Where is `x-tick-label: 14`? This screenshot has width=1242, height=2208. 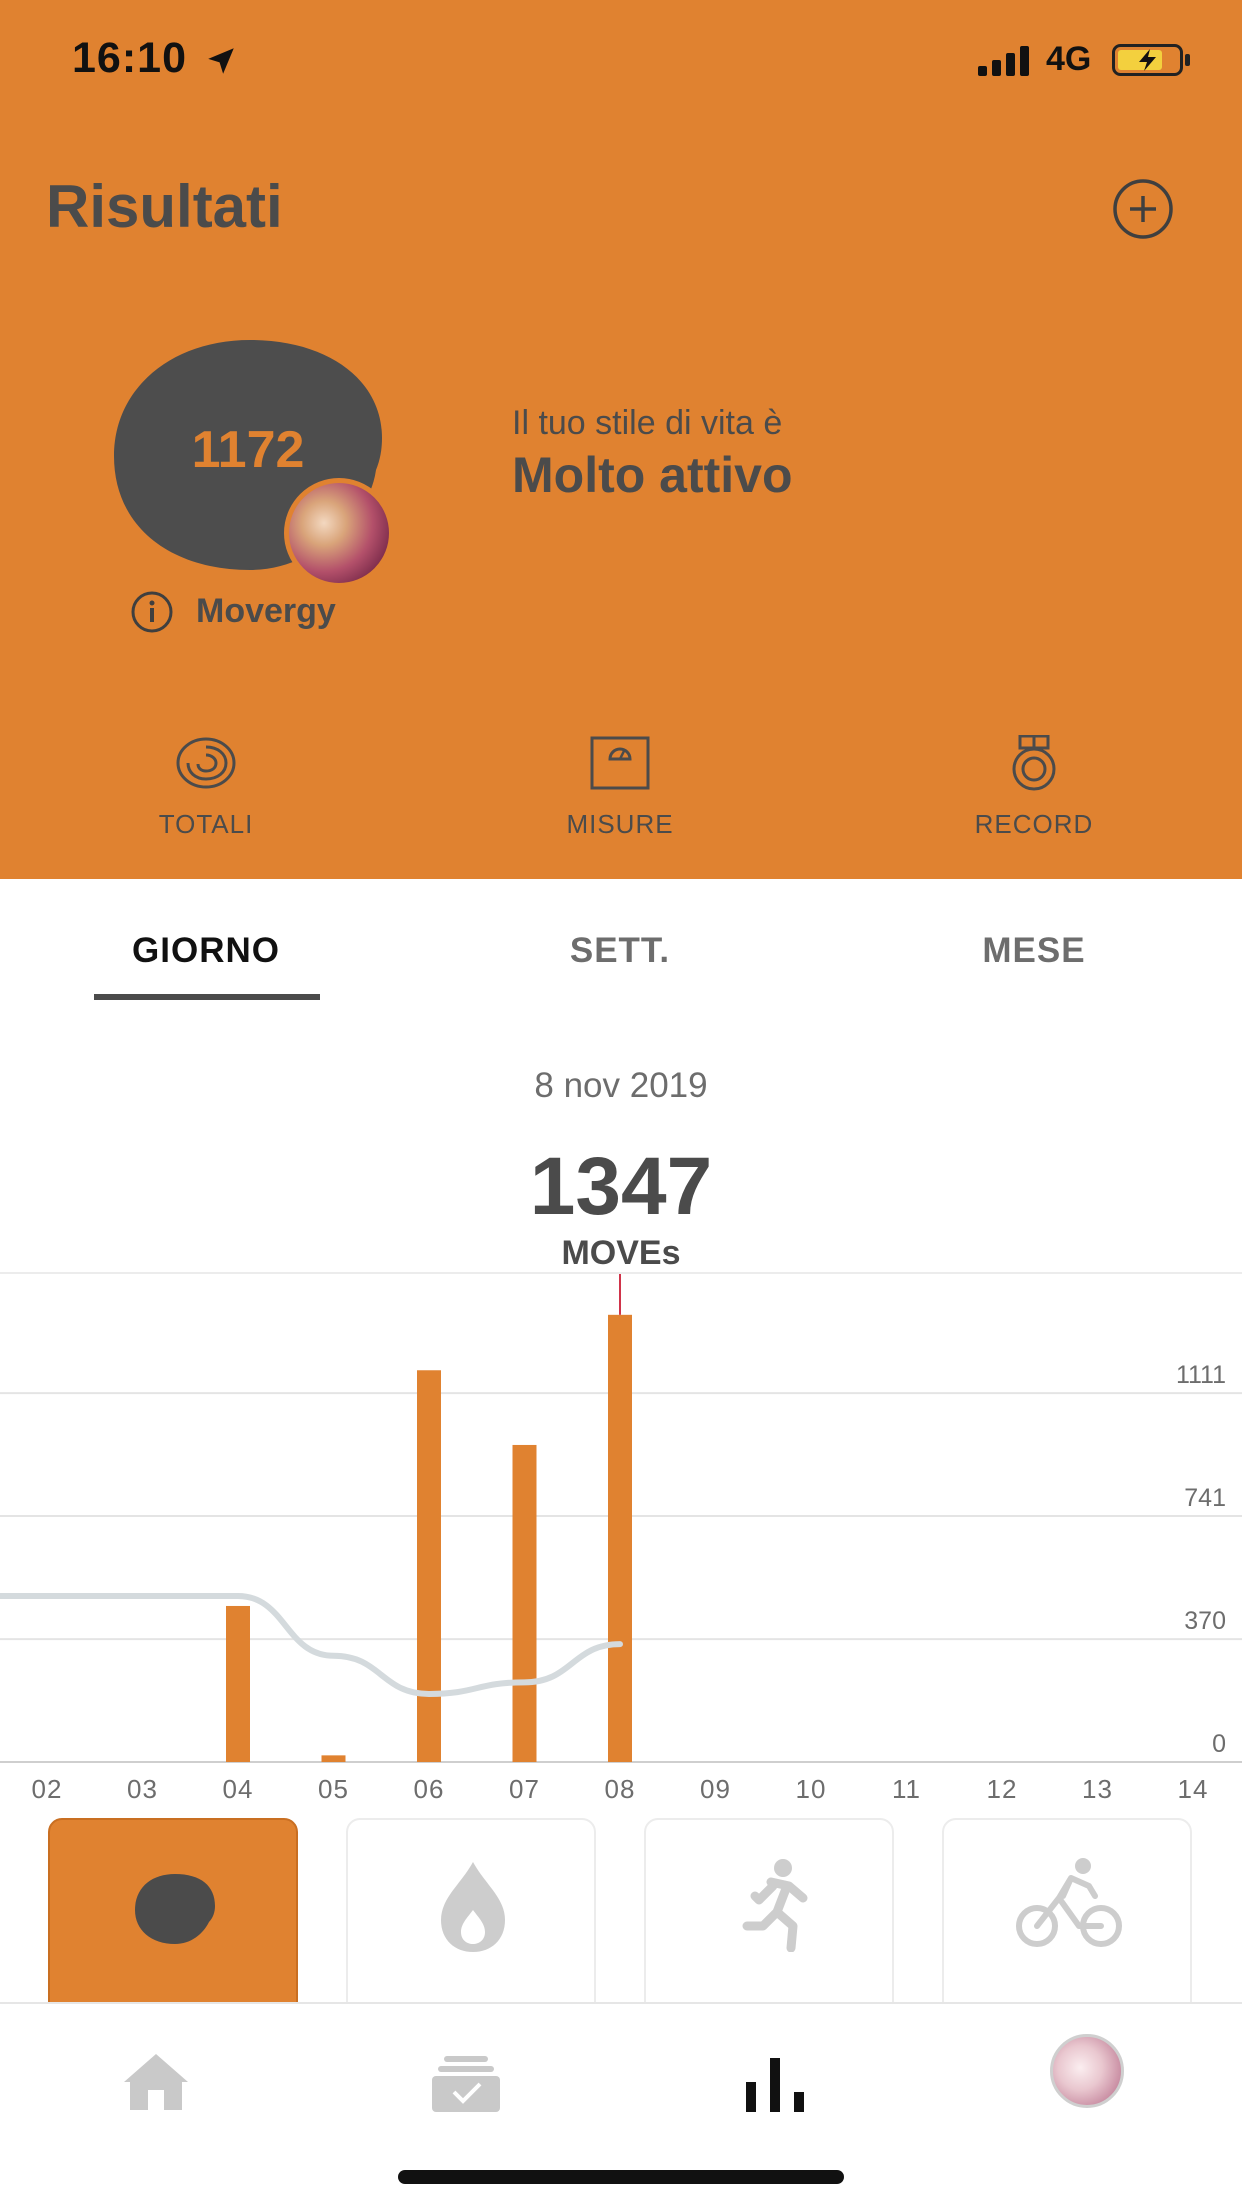 x-tick-label: 14 is located at coordinates (1193, 1789).